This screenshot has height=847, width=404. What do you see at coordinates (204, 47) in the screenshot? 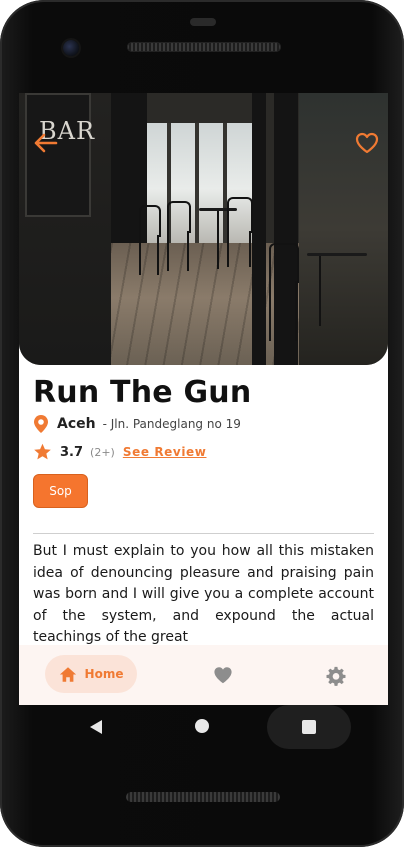
I see `top-speaker-grille` at bounding box center [204, 47].